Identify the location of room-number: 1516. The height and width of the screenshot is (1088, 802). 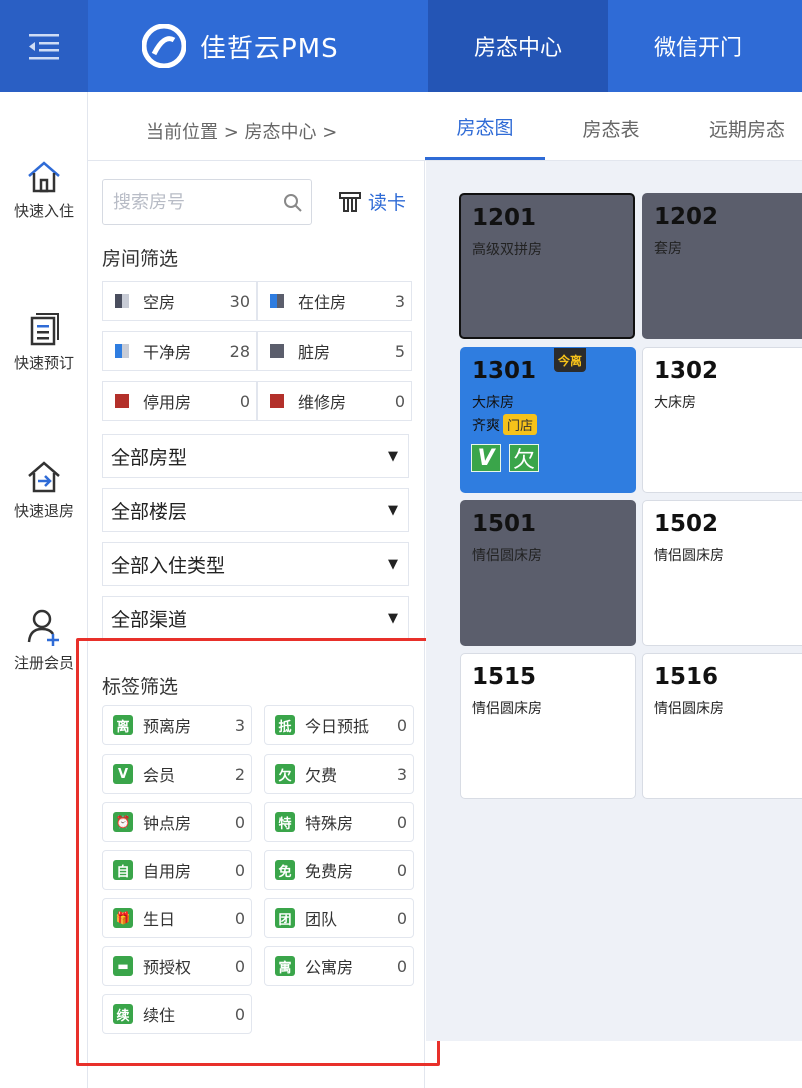
(686, 677).